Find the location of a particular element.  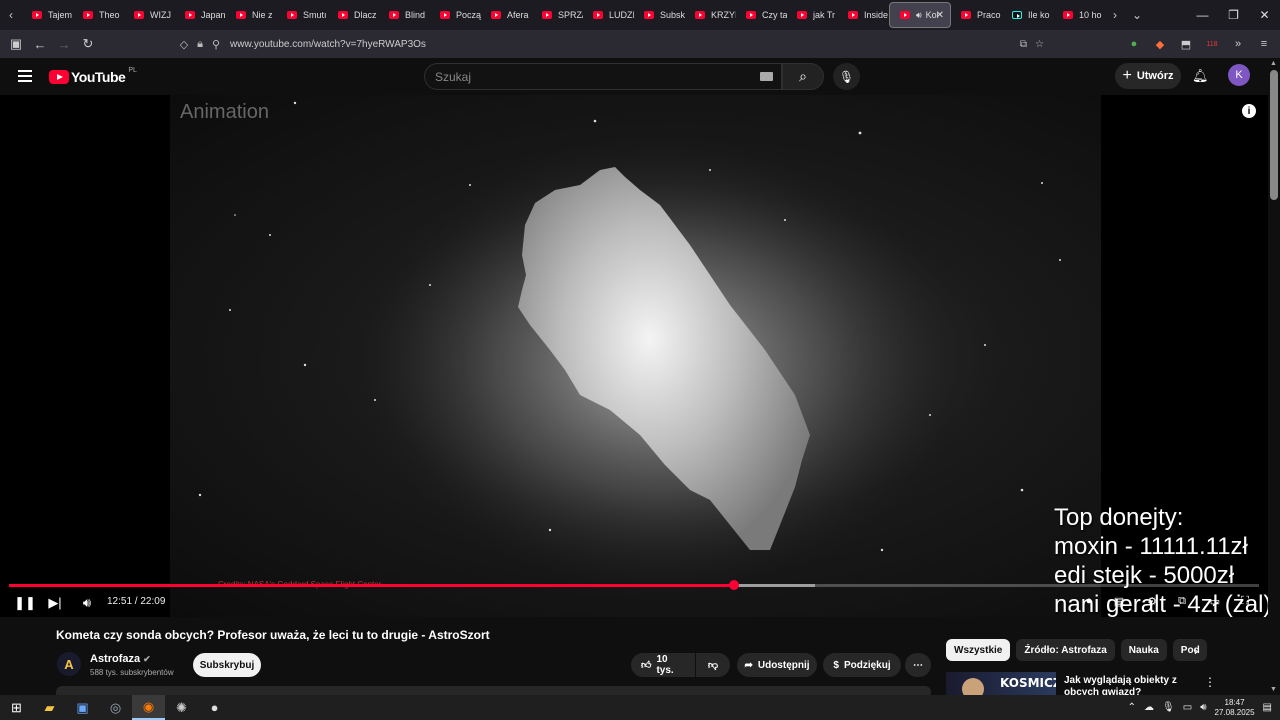

reload-icon: ↻ is located at coordinates (88, 44).